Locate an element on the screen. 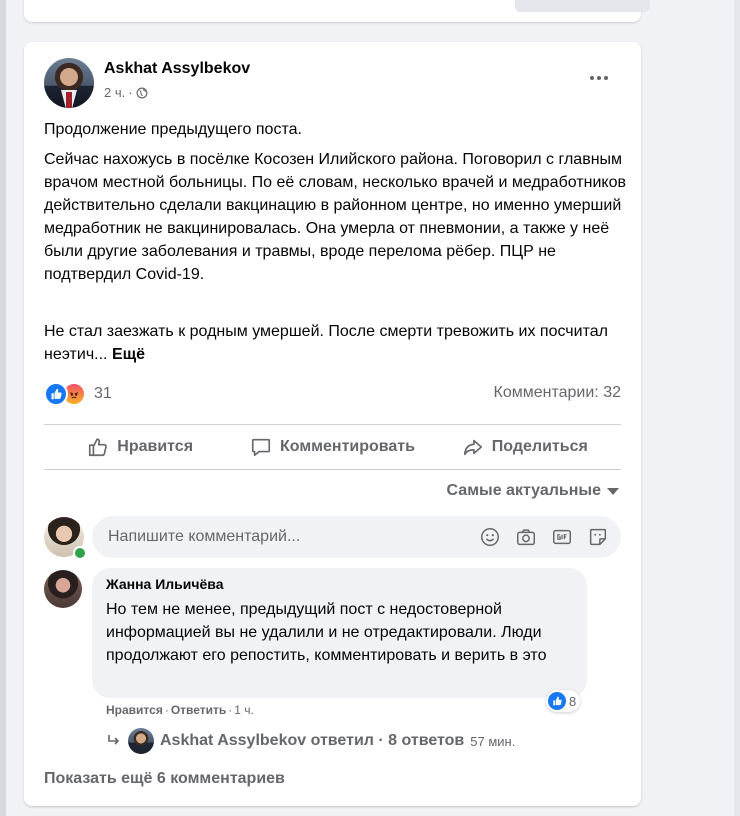 This screenshot has width=740, height=816. comment-reactions: 8 is located at coordinates (563, 701).